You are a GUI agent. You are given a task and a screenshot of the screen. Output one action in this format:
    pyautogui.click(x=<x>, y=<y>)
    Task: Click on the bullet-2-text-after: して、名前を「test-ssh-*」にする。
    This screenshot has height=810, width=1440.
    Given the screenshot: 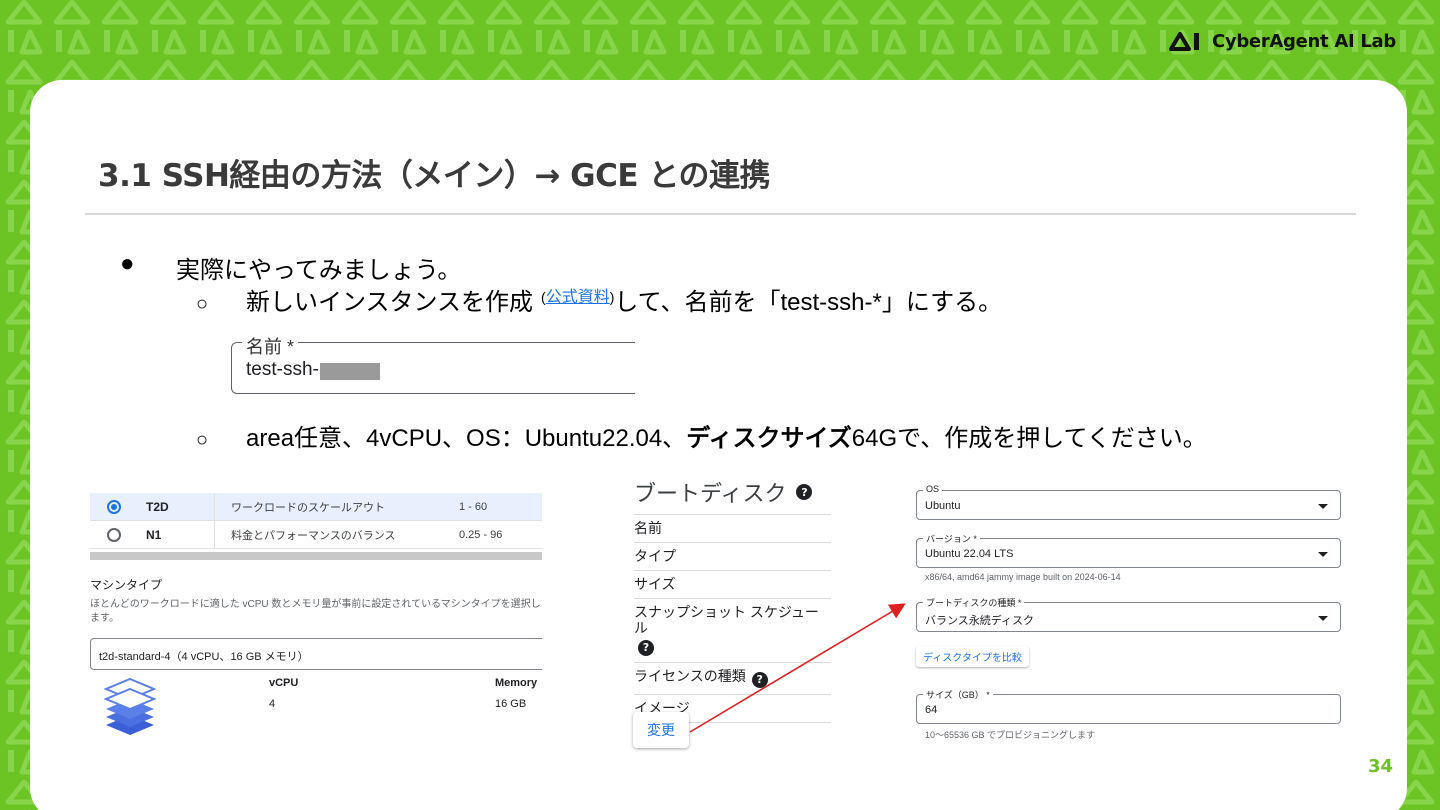 What is the action you would take?
    pyautogui.click(x=808, y=302)
    